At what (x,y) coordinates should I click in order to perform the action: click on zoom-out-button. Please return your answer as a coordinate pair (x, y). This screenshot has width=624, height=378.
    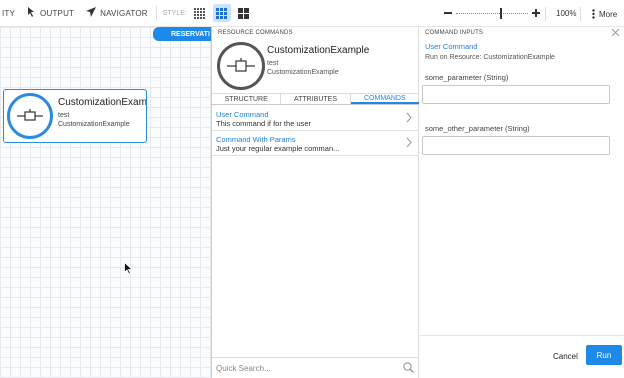
    Looking at the image, I should click on (448, 14).